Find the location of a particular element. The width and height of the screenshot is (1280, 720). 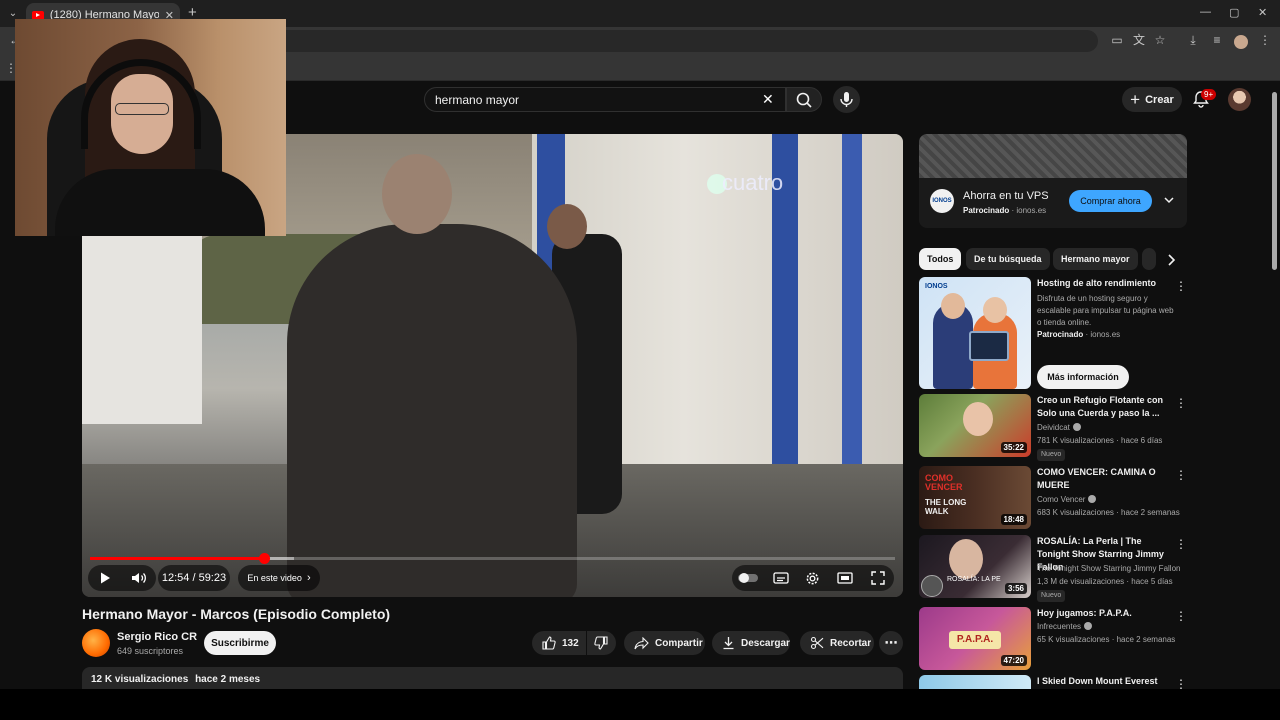

channel-watermark: cuatro is located at coordinates (753, 182).